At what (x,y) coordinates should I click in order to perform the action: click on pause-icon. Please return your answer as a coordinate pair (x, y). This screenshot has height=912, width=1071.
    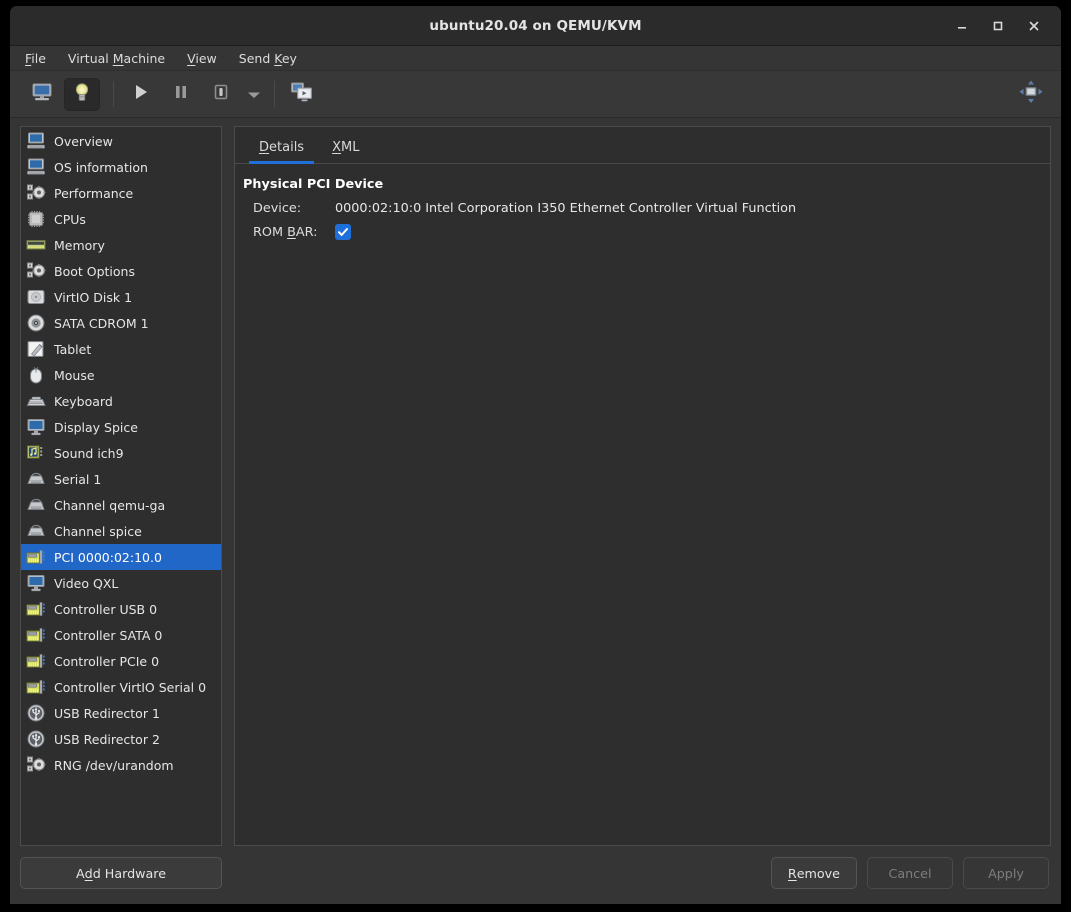
    Looking at the image, I should click on (181, 94).